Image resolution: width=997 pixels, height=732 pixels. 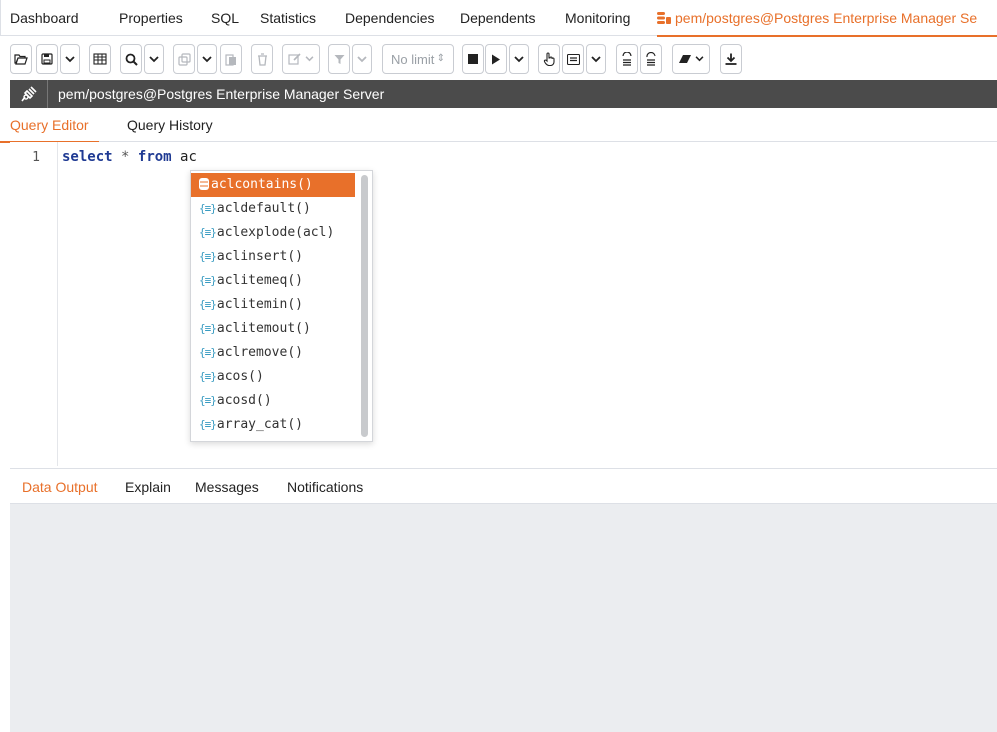 I want to click on view-table-button, so click(x=100, y=59).